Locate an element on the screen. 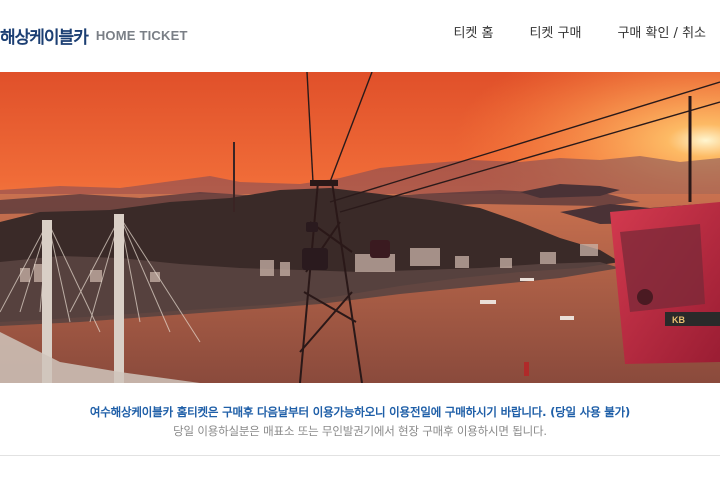 Image resolution: width=720 pixels, height=480 pixels. nav-ticket-purchase: 티켓 구매 is located at coordinates (555, 34).